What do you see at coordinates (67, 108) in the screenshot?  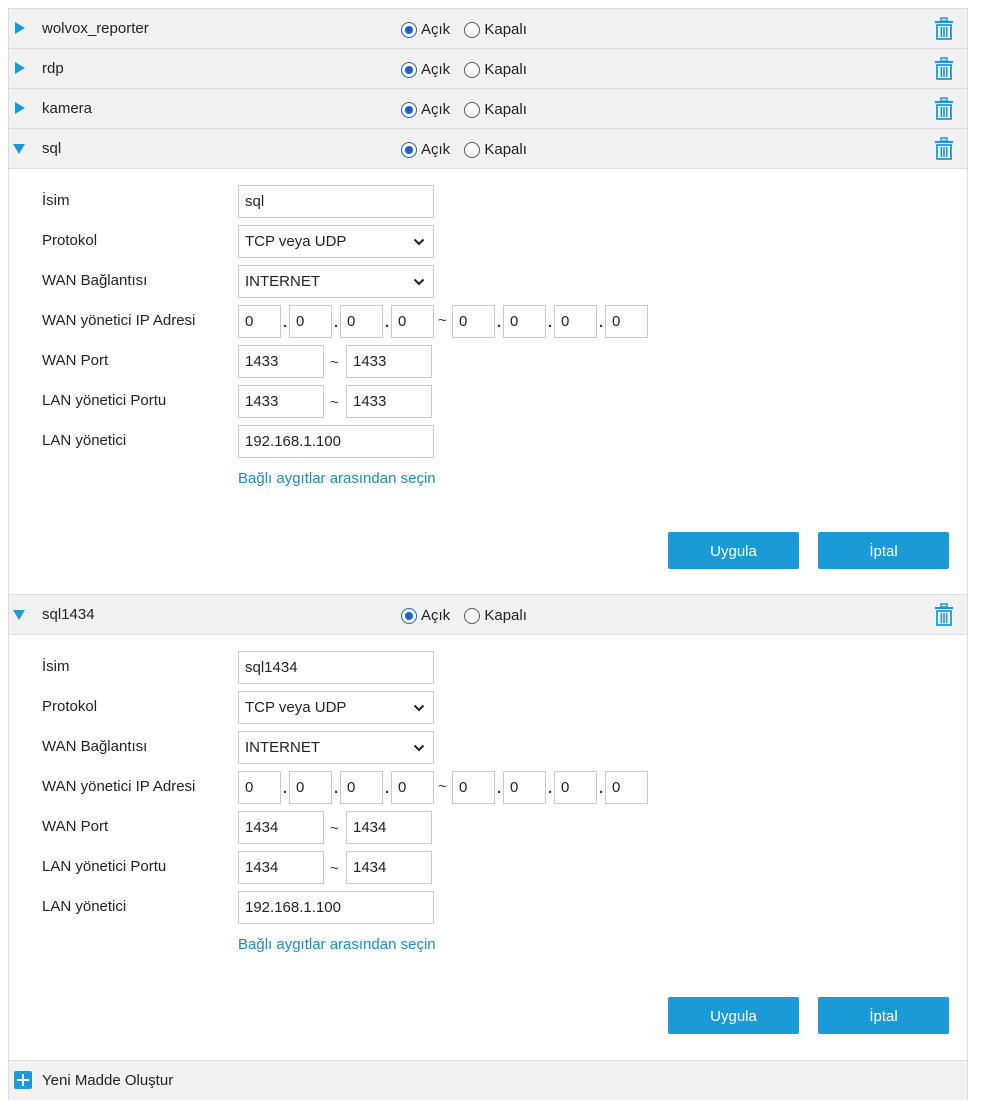 I see `rule-name: kamera` at bounding box center [67, 108].